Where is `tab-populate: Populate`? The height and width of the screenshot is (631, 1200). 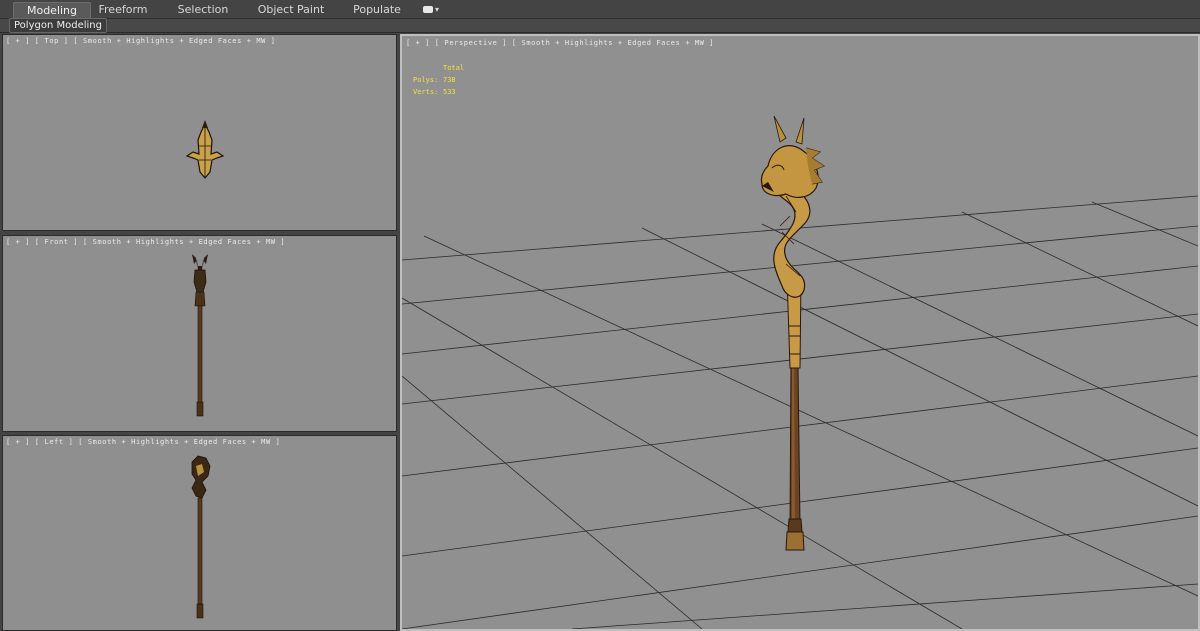
tab-populate: Populate is located at coordinates (377, 10).